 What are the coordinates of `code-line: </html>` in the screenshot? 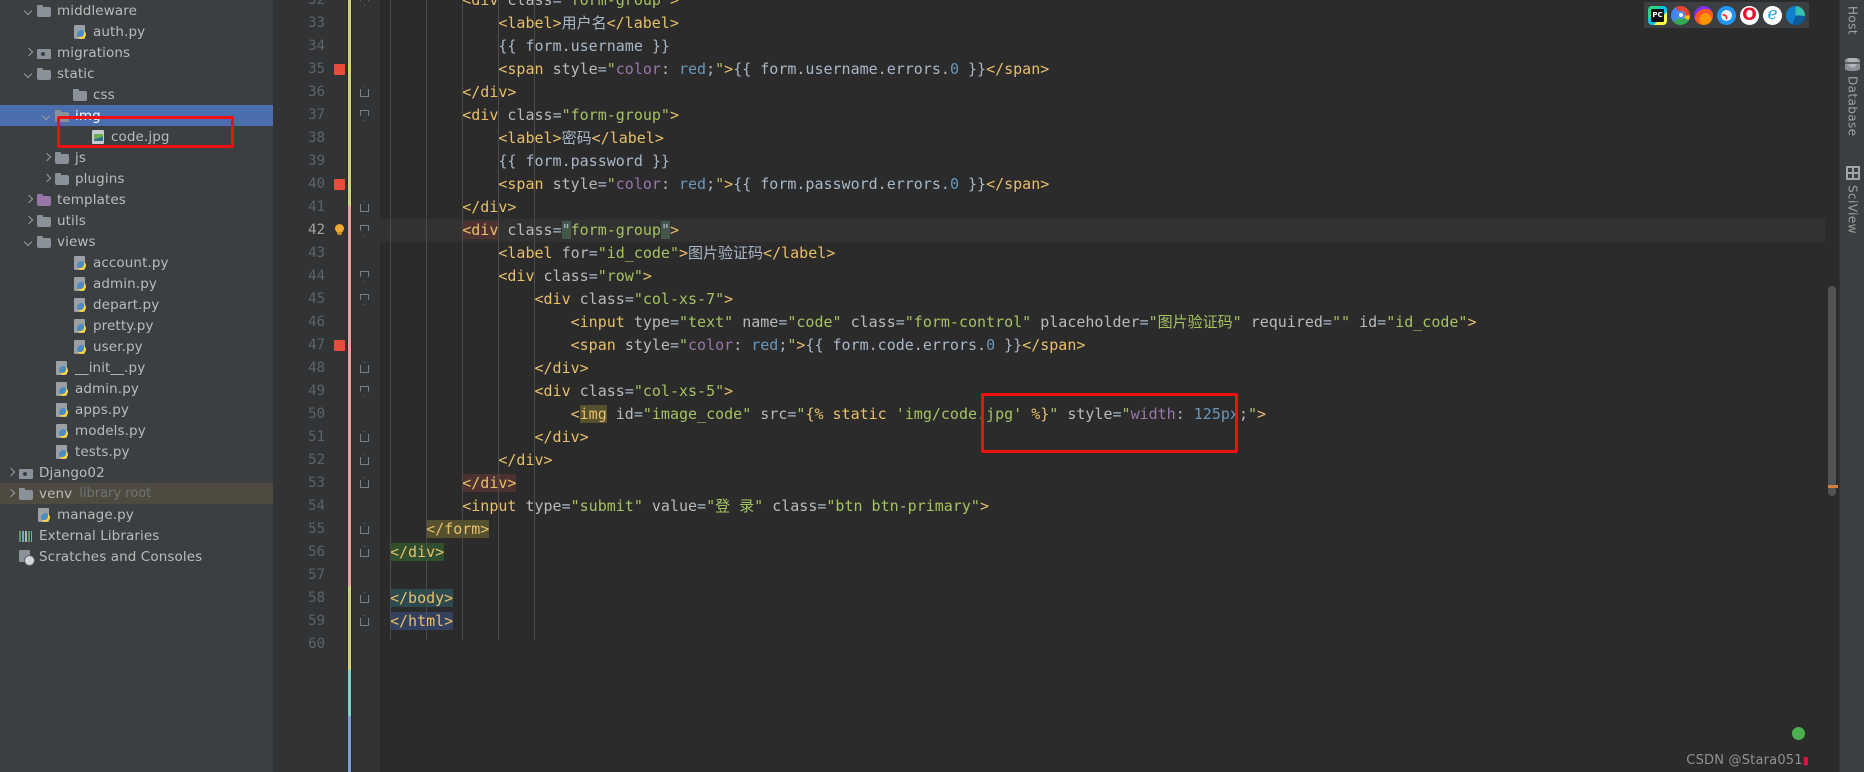 It's located at (1109, 621).